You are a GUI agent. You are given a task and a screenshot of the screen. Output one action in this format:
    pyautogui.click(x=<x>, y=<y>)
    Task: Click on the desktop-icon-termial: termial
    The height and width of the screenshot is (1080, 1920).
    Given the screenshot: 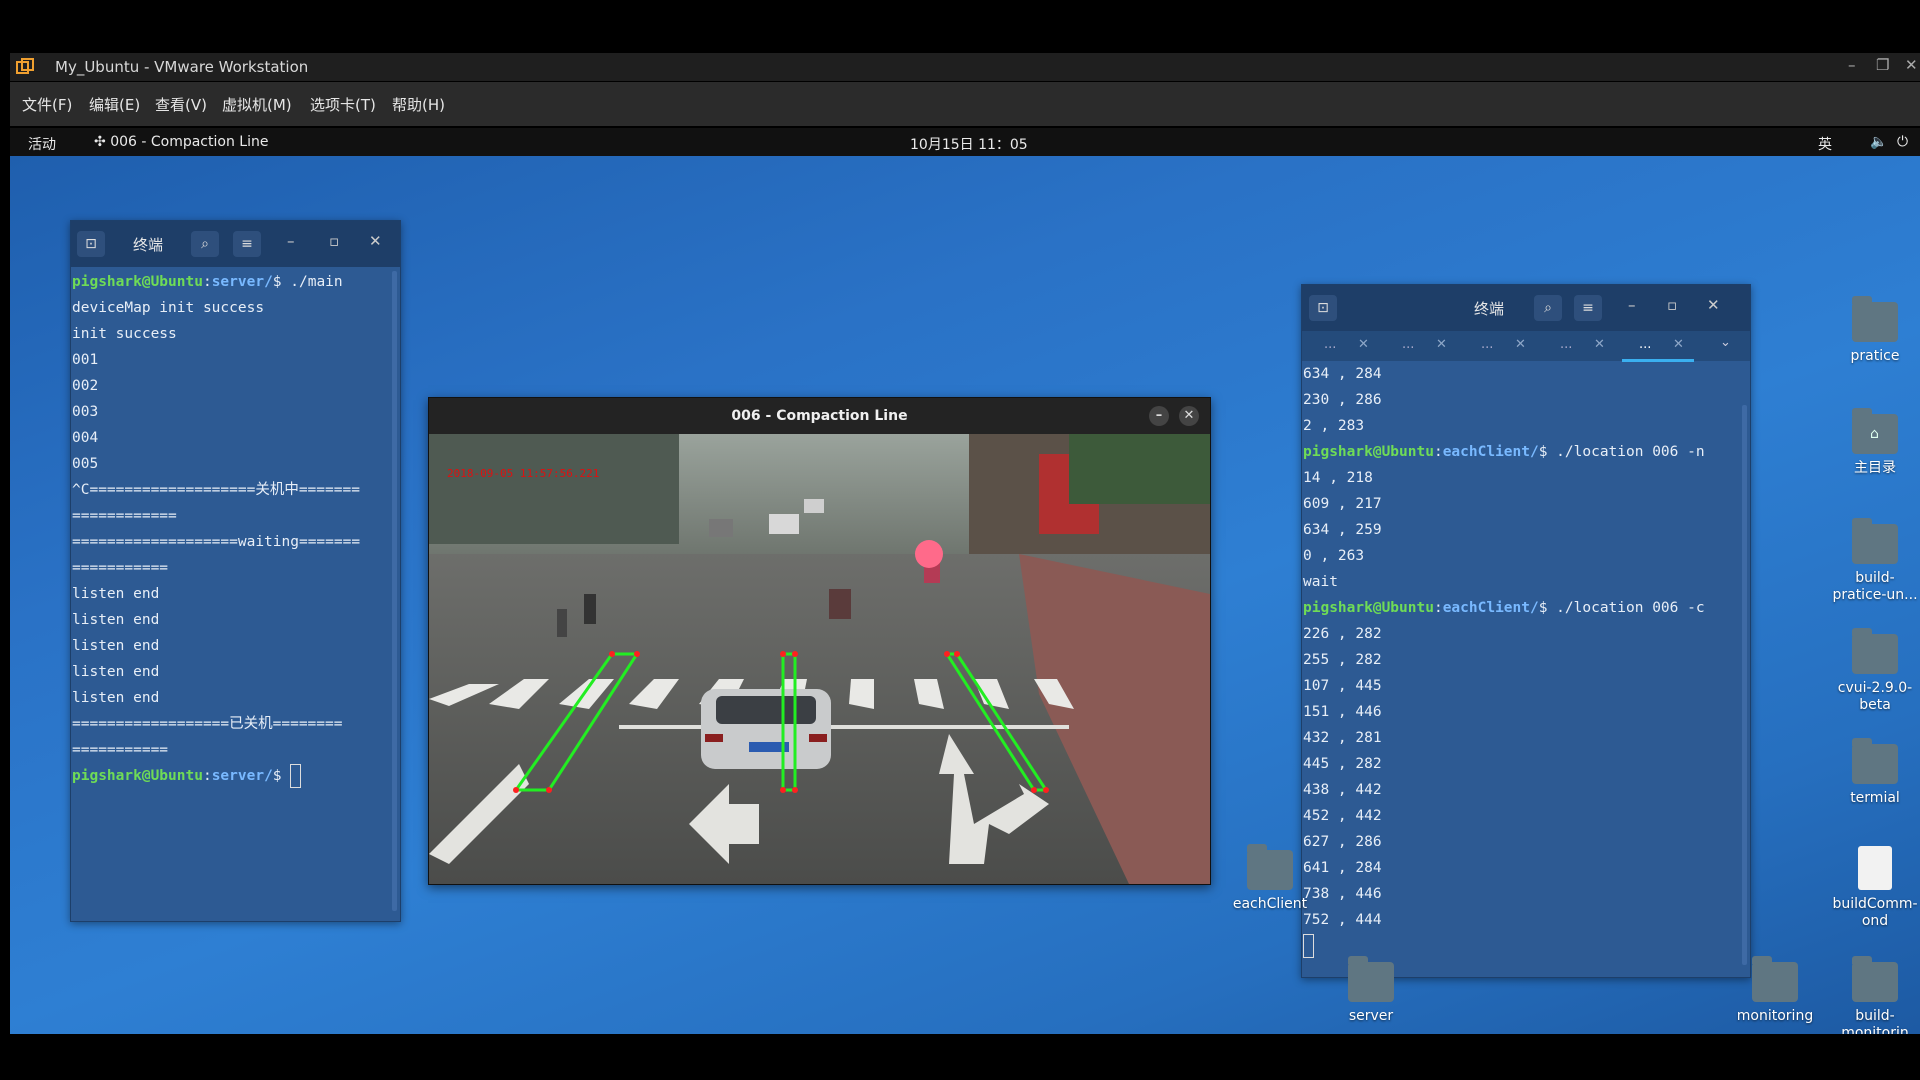 What is the action you would take?
    pyautogui.click(x=1875, y=772)
    